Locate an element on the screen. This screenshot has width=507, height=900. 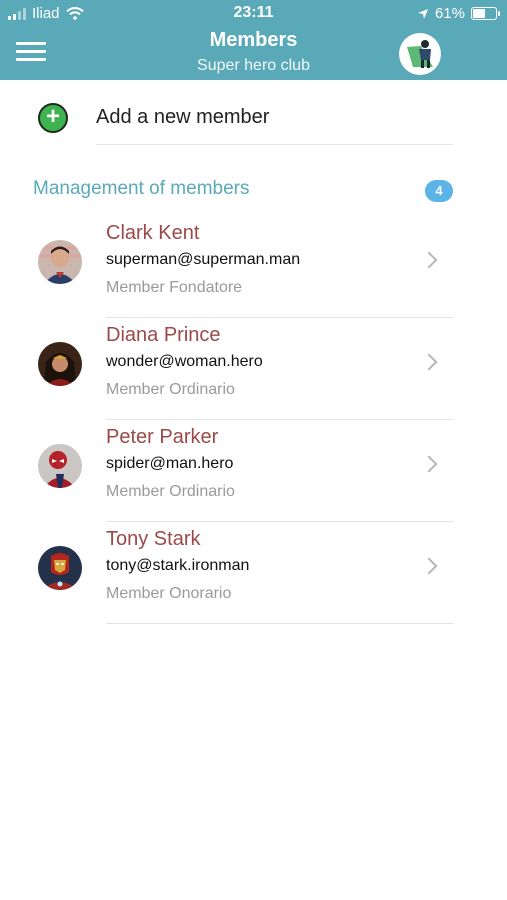
ironman-avatar-icon is located at coordinates (60, 568).